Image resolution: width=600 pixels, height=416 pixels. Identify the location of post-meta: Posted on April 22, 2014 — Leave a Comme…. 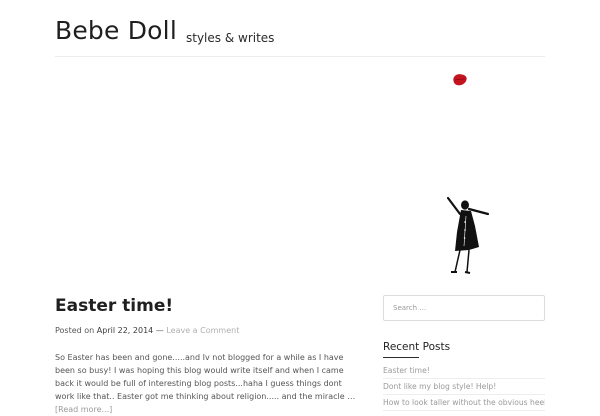
(210, 330).